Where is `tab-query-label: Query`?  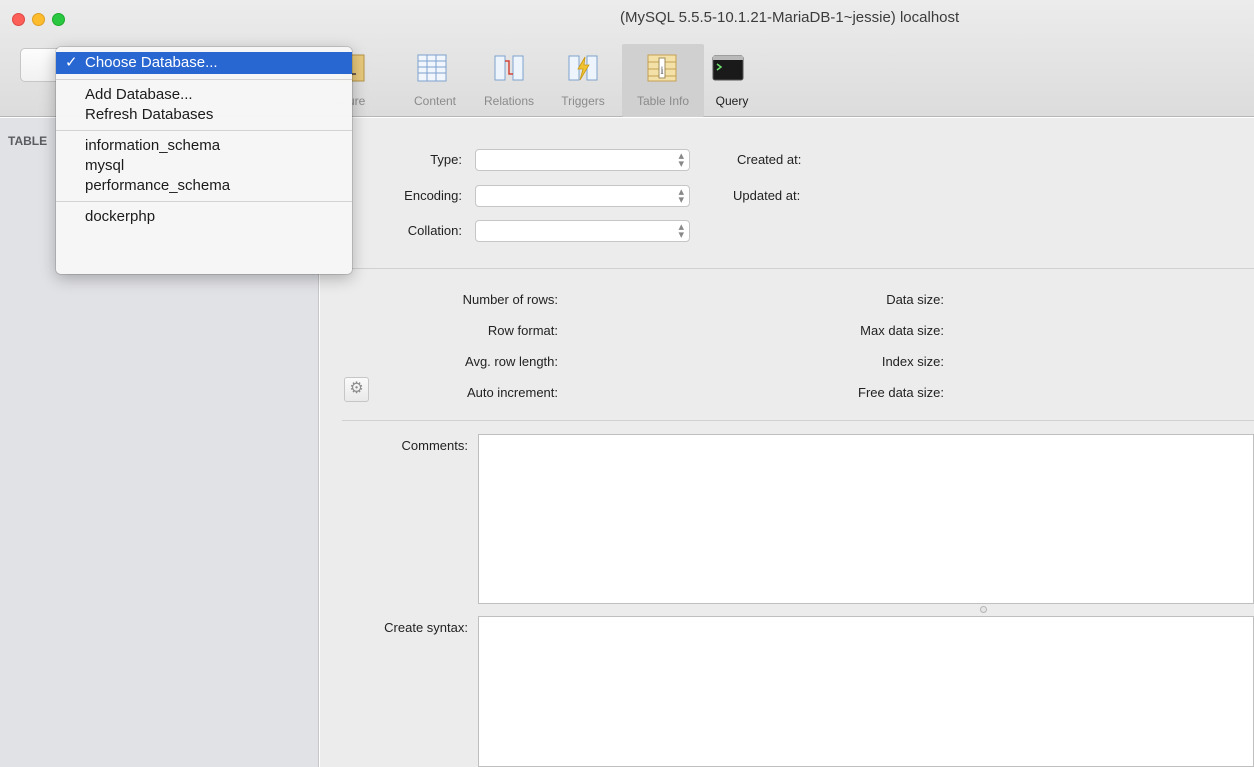 tab-query-label: Query is located at coordinates (732, 101).